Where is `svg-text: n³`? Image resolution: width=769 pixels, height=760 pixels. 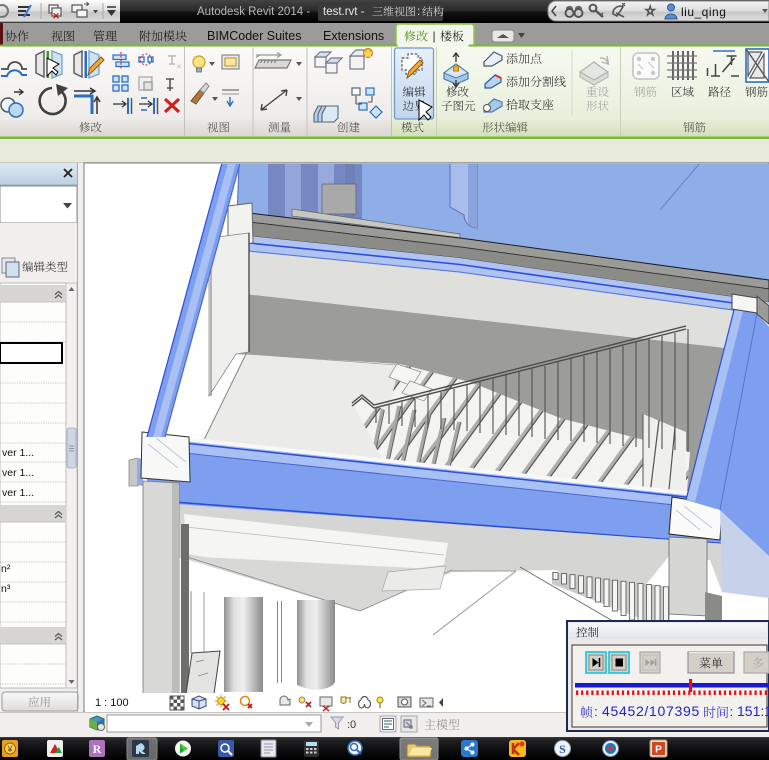
svg-text: n³ is located at coordinates (6, 589).